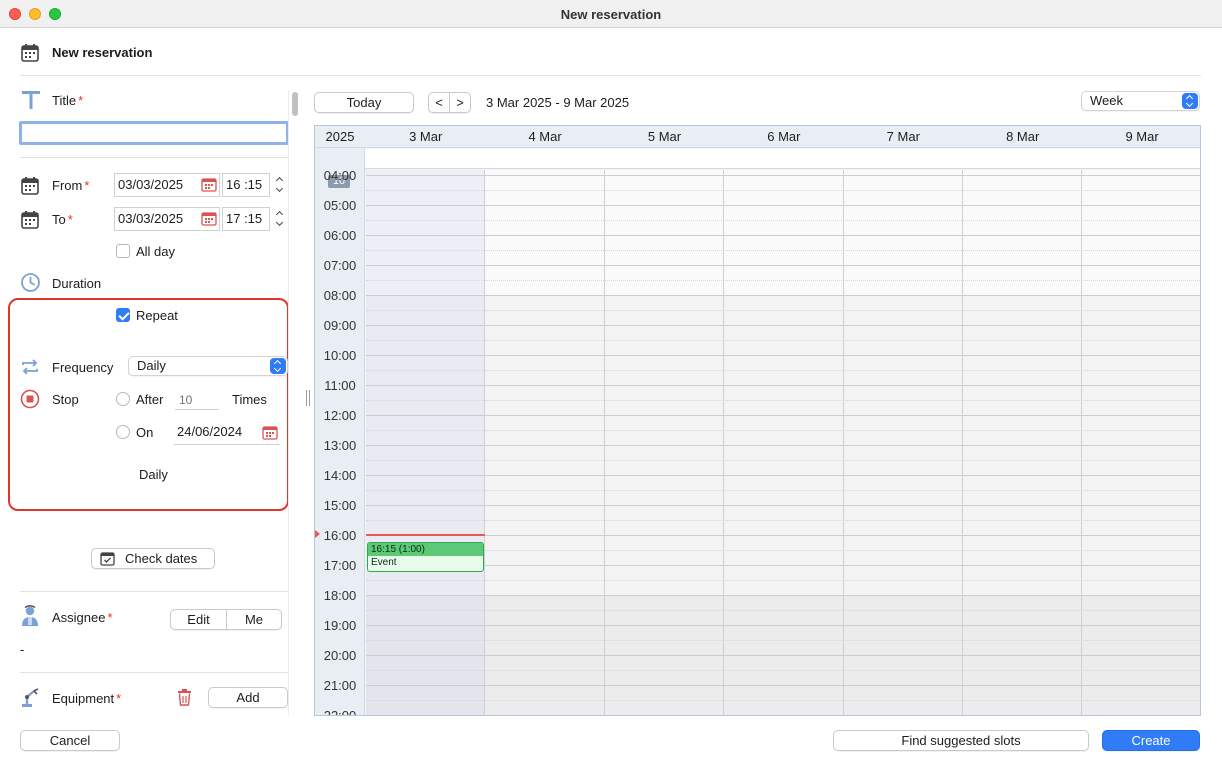 This screenshot has width=1222, height=770. I want to click on stop-label: Stop, so click(65, 399).